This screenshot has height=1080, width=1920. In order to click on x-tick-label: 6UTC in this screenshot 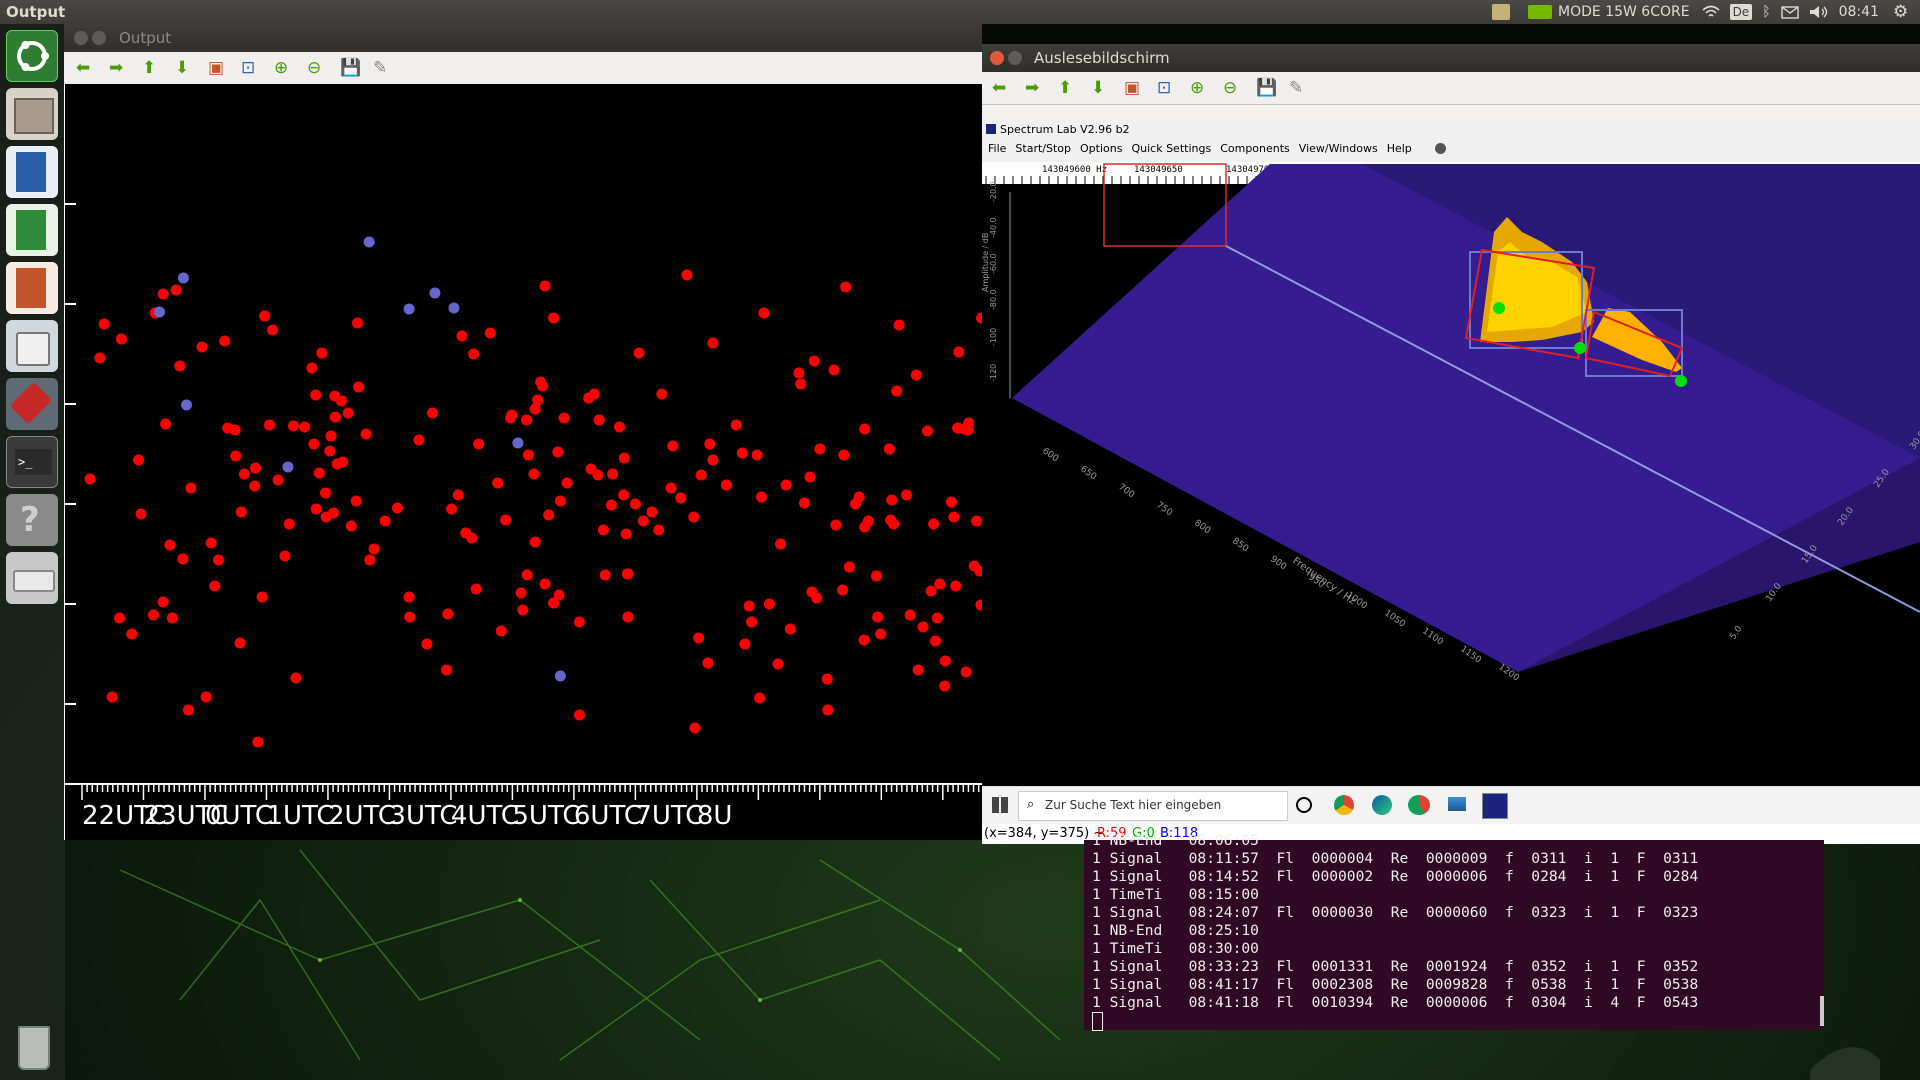, I will do `click(608, 816)`.